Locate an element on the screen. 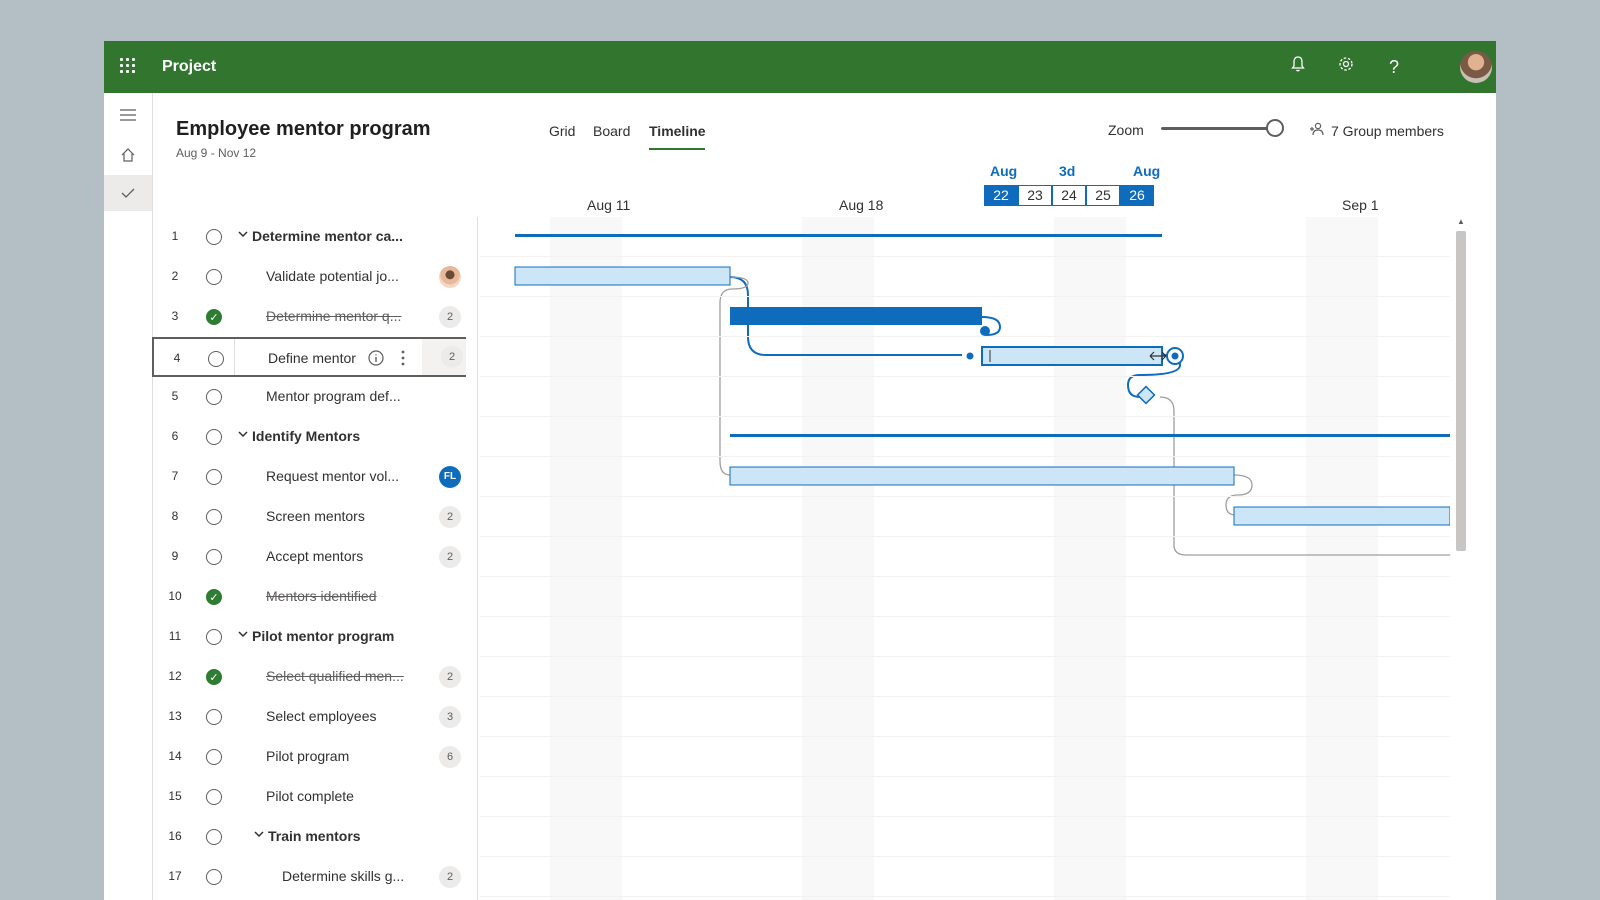 The height and width of the screenshot is (900, 1600). row-number: 2 is located at coordinates (175, 276).